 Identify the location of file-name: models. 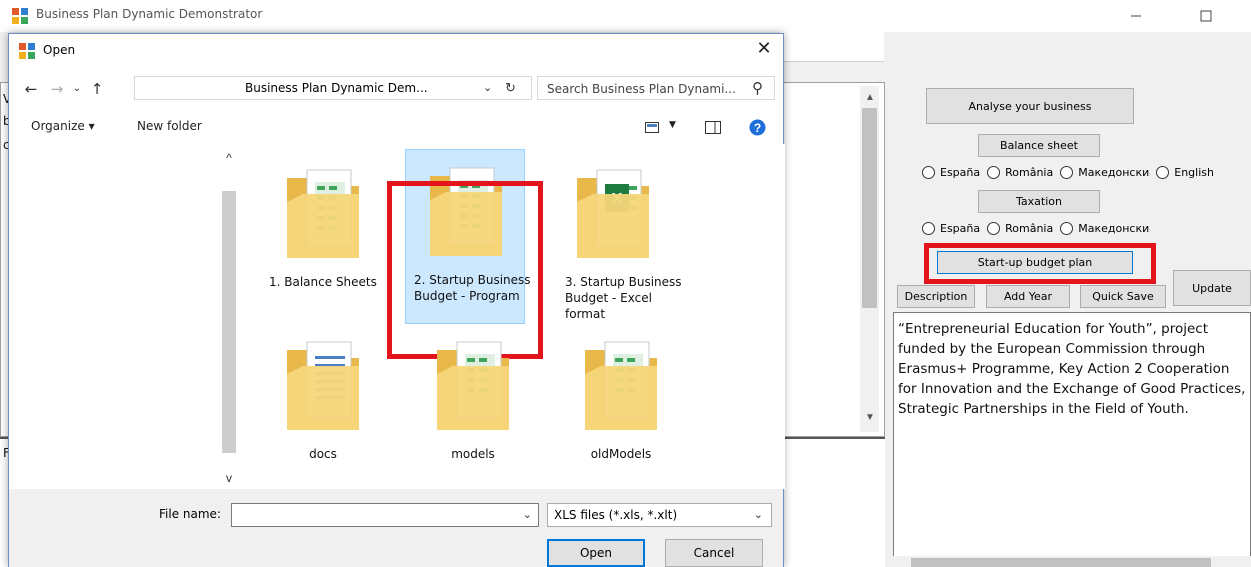
(473, 454).